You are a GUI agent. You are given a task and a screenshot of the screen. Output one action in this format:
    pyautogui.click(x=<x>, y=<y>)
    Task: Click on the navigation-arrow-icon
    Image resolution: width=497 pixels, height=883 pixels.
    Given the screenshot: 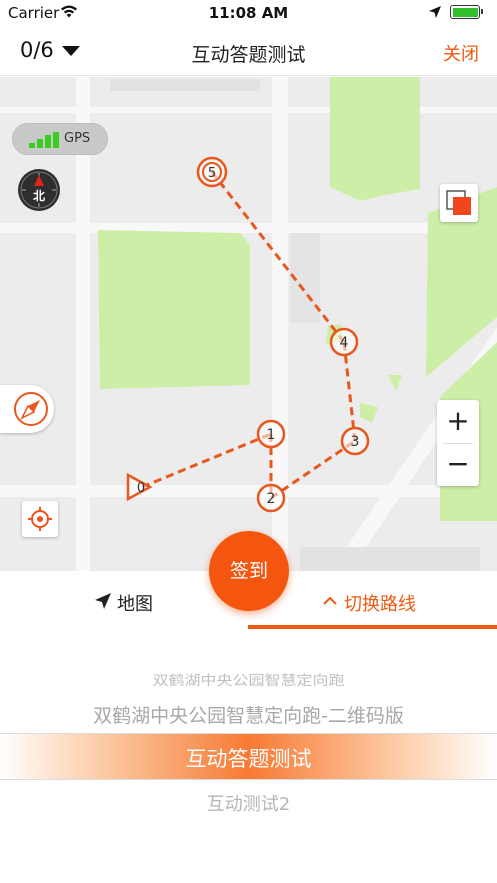 What is the action you would take?
    pyautogui.click(x=103, y=601)
    